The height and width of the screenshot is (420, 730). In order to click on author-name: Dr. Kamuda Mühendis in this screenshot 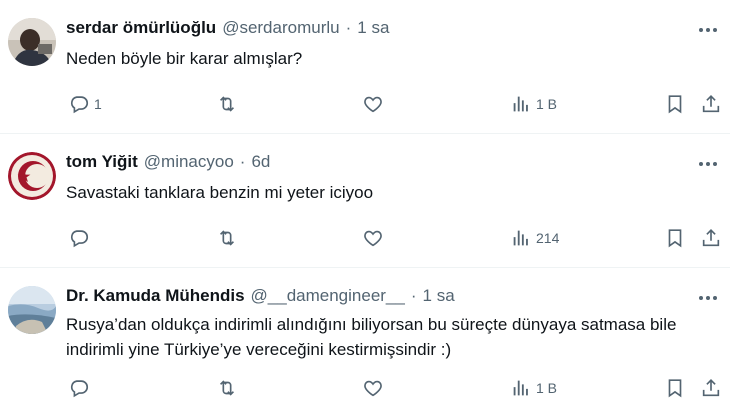, I will do `click(155, 296)`.